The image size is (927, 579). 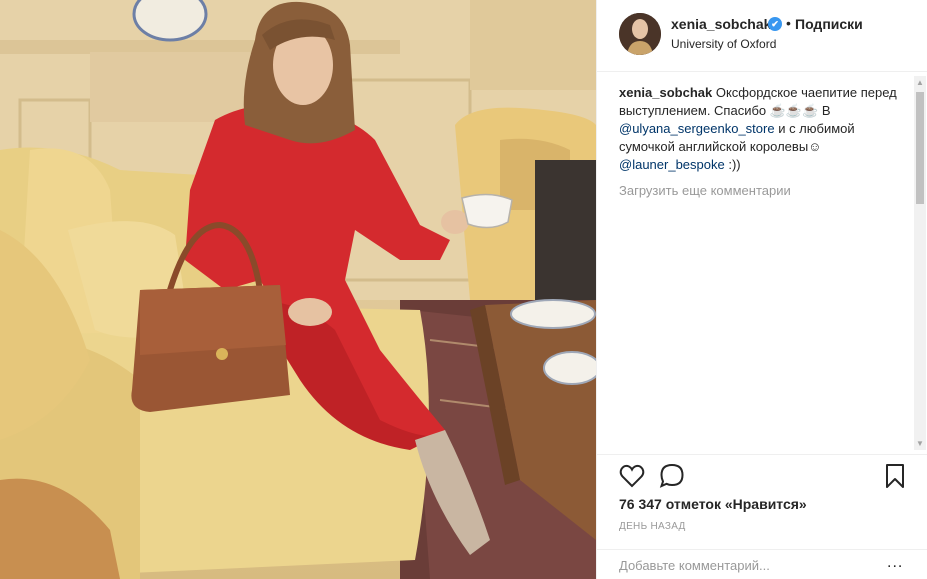 What do you see at coordinates (723, 44) in the screenshot?
I see `post-location: University of Oxford` at bounding box center [723, 44].